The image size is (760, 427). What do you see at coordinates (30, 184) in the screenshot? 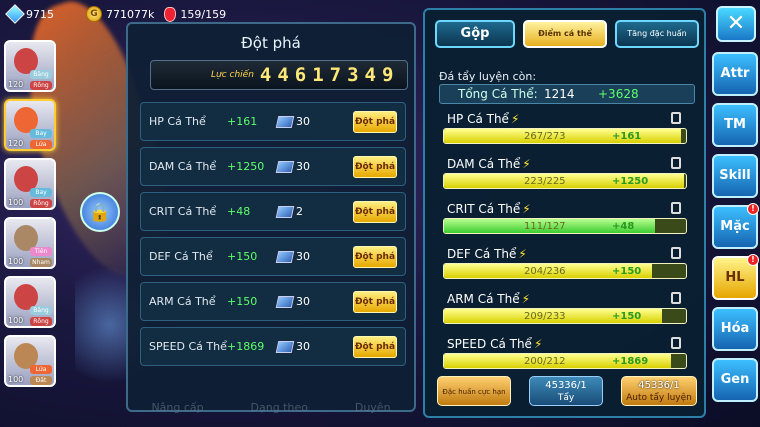
I see `pet-card: 100 Bay Rồng` at bounding box center [30, 184].